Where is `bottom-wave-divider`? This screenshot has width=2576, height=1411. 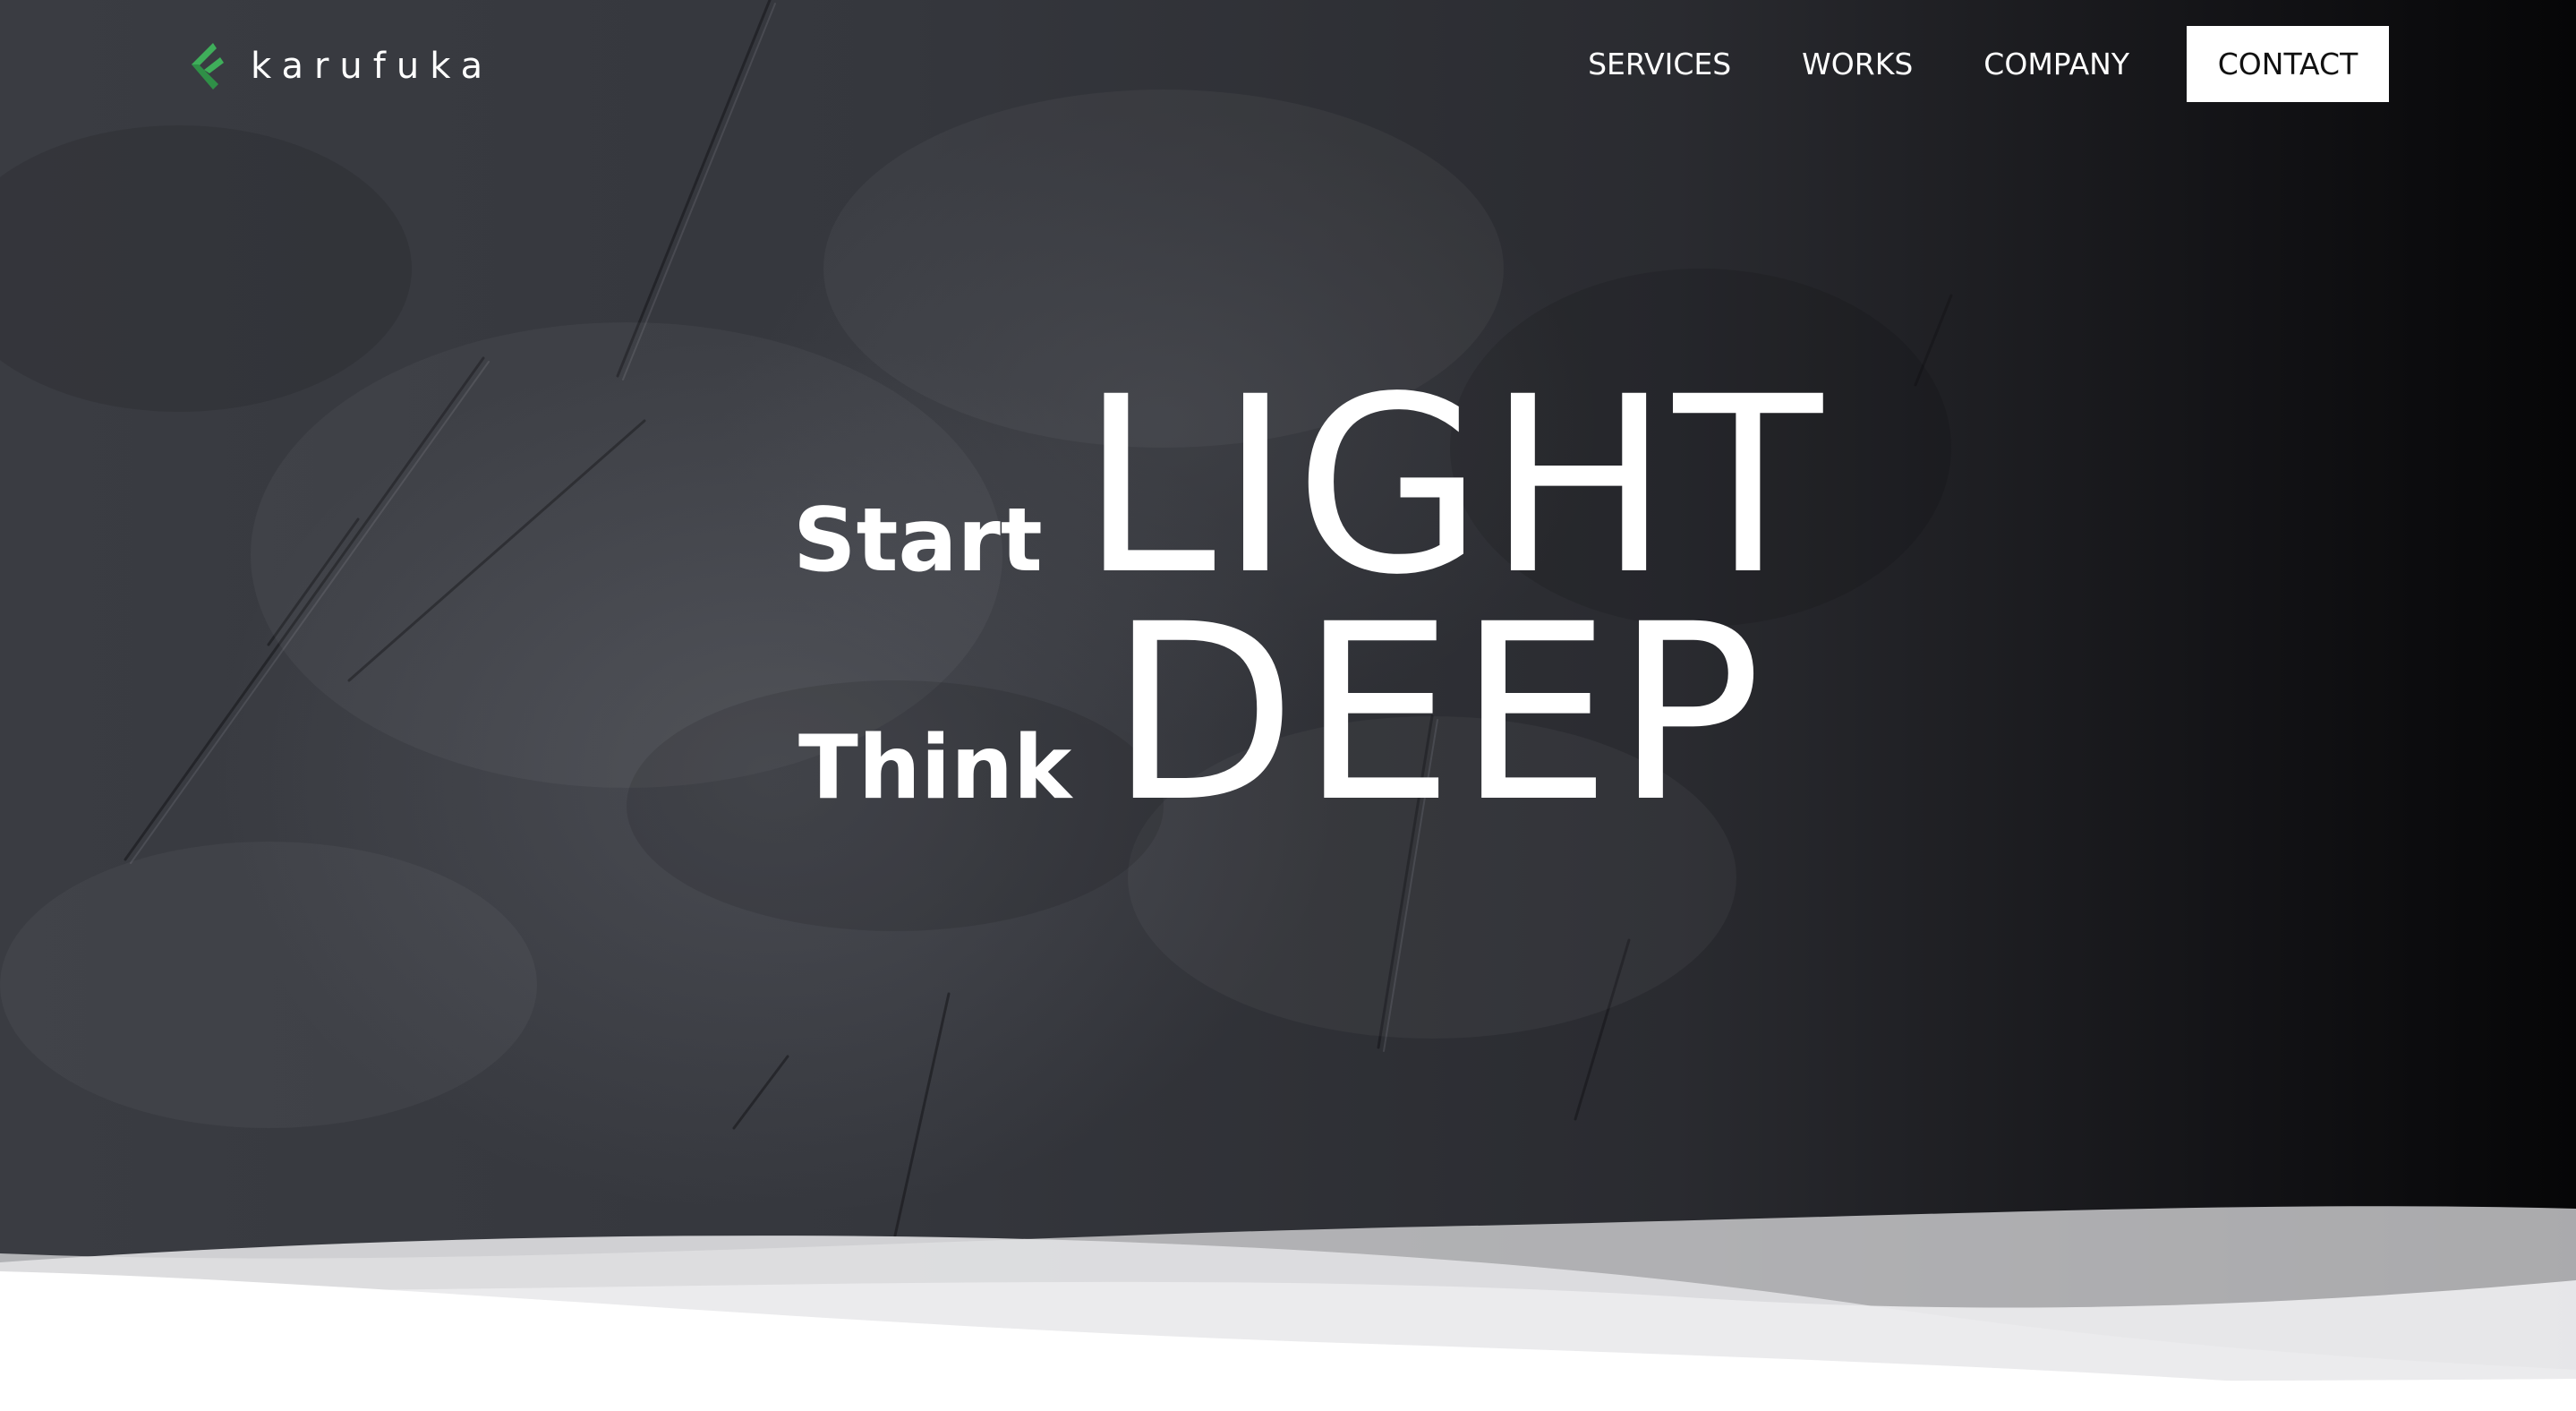
bottom-wave-divider is located at coordinates (1288, 1308).